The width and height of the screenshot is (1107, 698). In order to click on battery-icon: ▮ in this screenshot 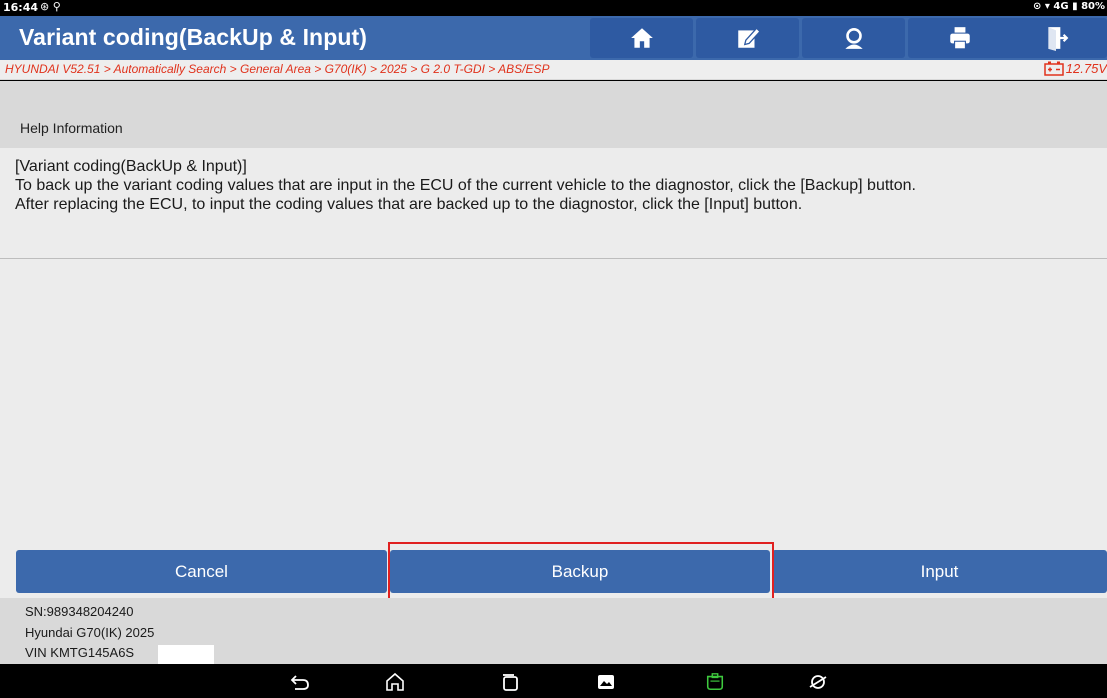, I will do `click(1075, 6)`.